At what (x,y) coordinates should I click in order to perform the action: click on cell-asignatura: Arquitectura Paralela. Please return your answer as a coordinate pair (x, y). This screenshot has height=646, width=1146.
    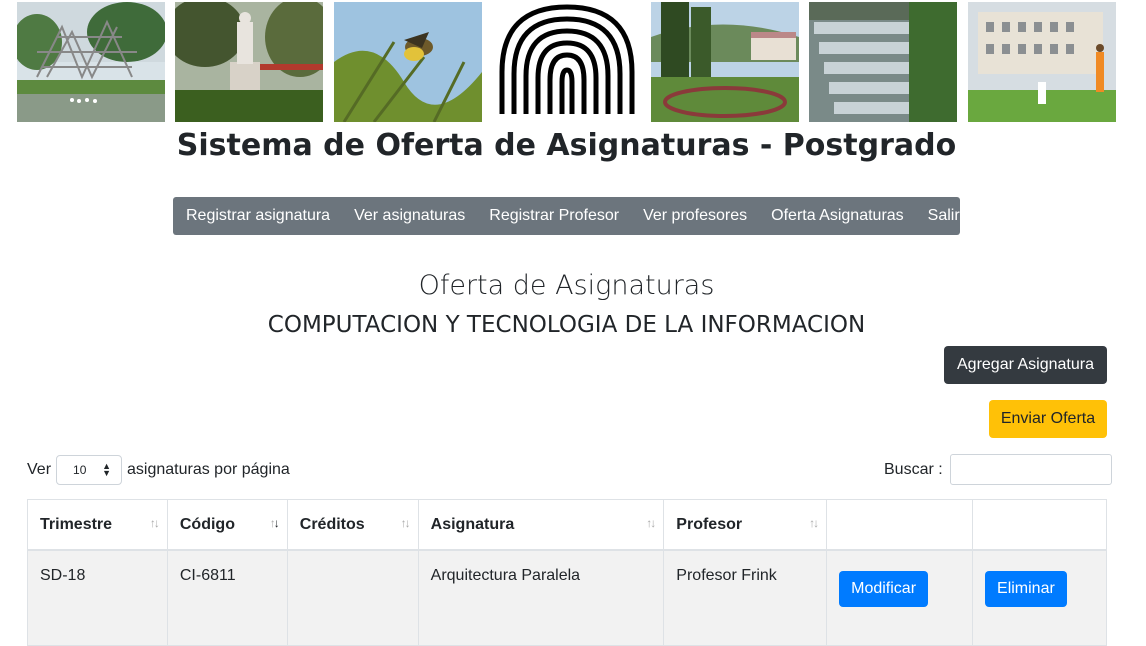
    Looking at the image, I should click on (541, 597).